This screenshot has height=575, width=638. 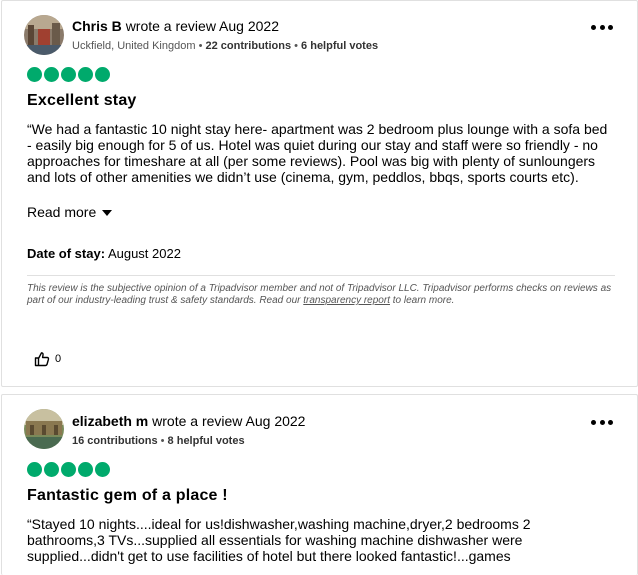 What do you see at coordinates (144, 253) in the screenshot?
I see `date-of-stay-value: August 2022` at bounding box center [144, 253].